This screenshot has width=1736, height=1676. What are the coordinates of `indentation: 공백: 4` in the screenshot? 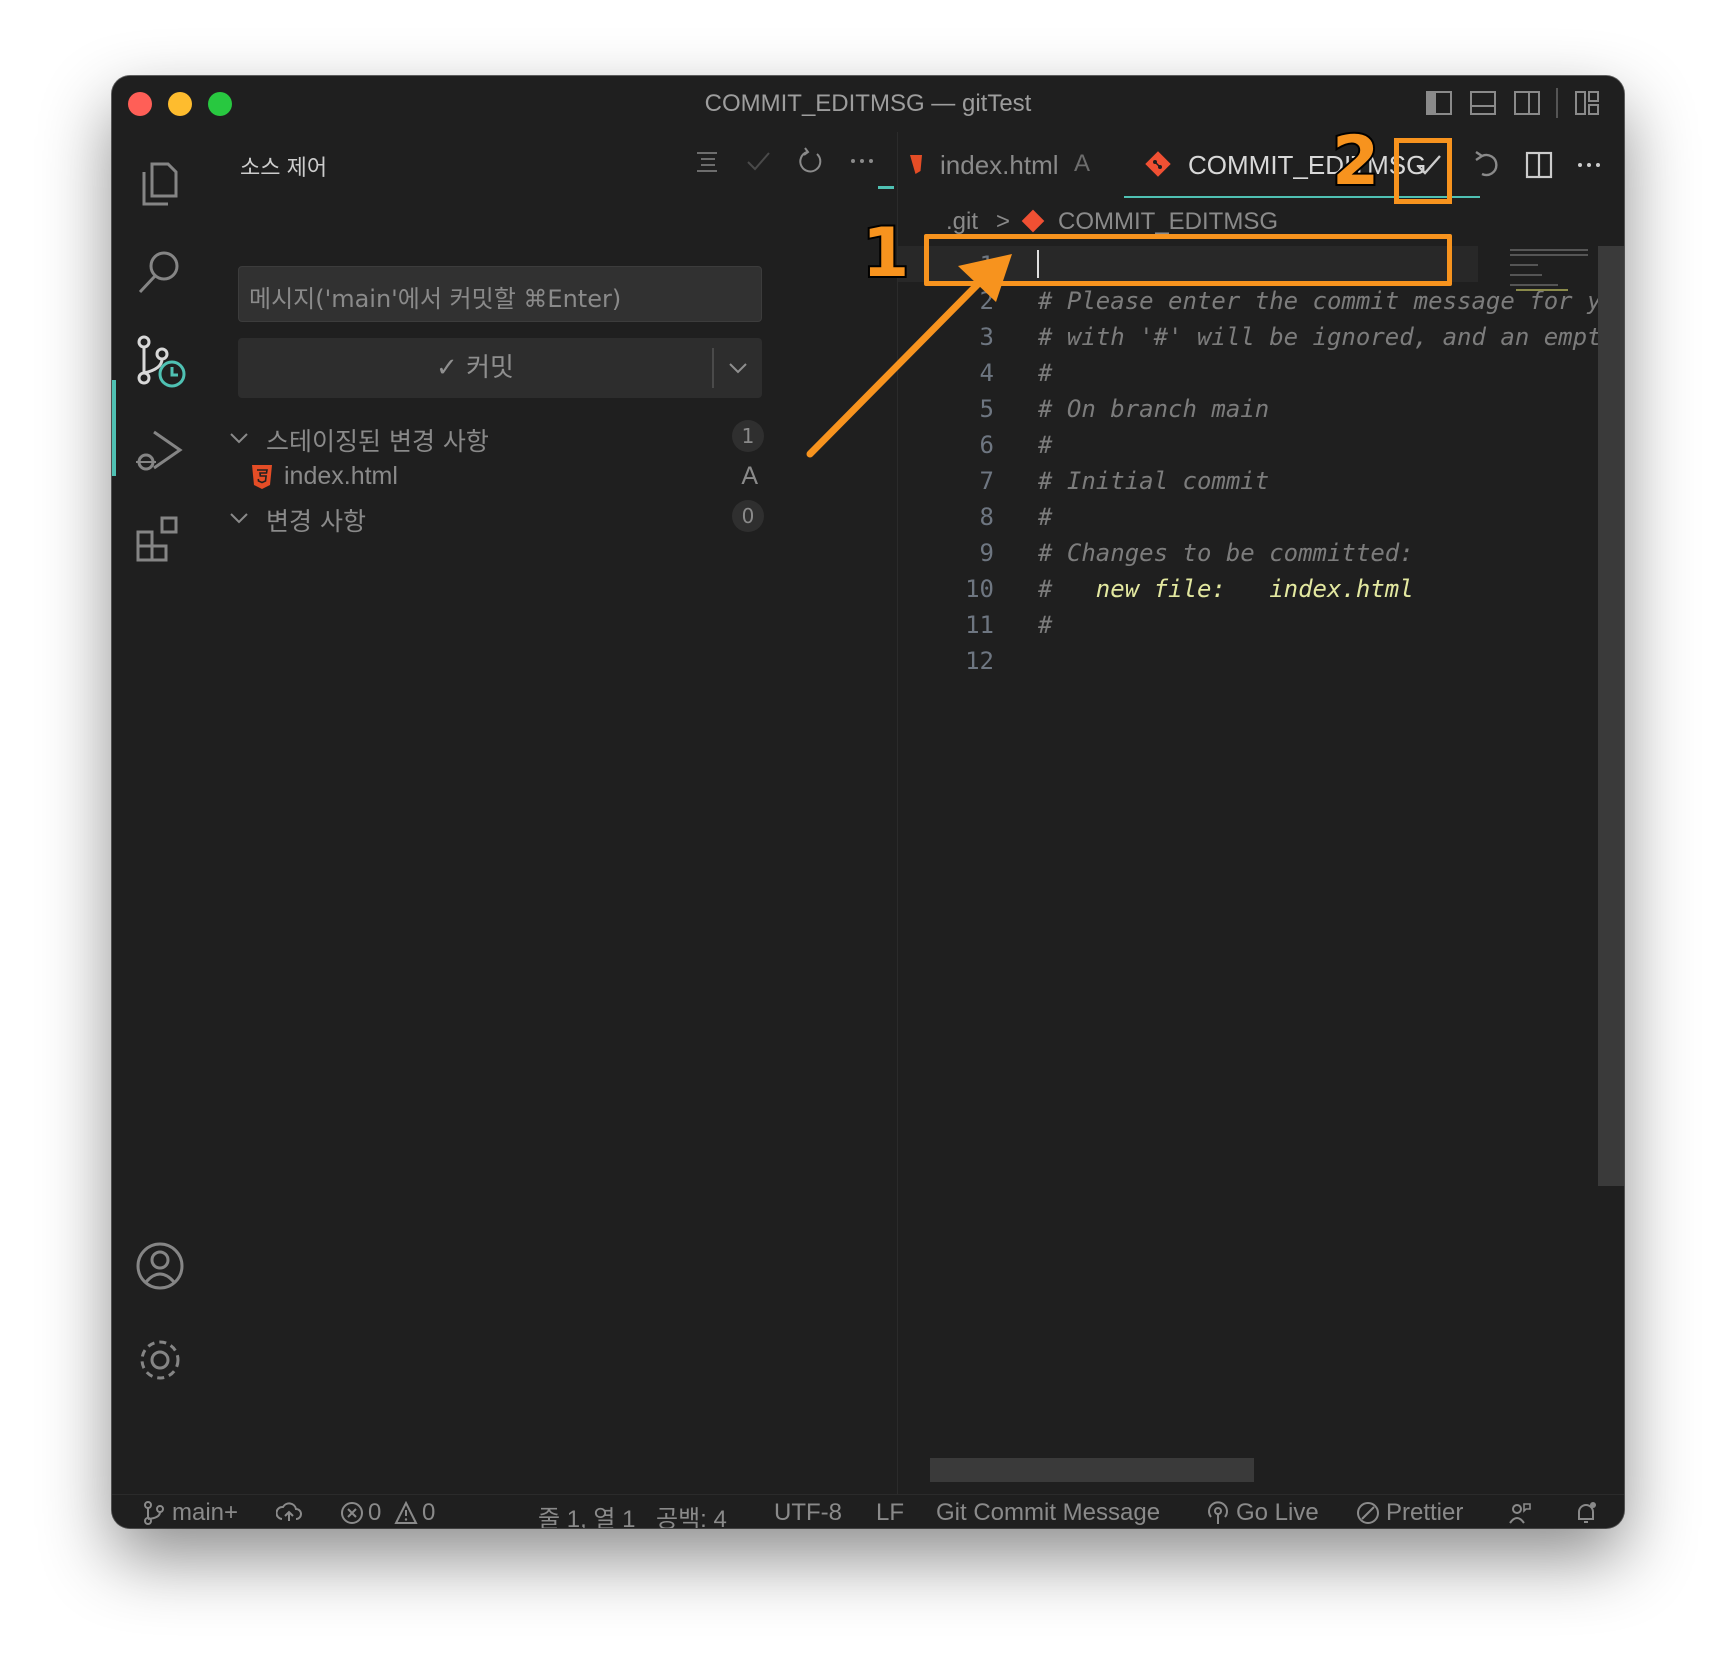 It's located at (691, 1513).